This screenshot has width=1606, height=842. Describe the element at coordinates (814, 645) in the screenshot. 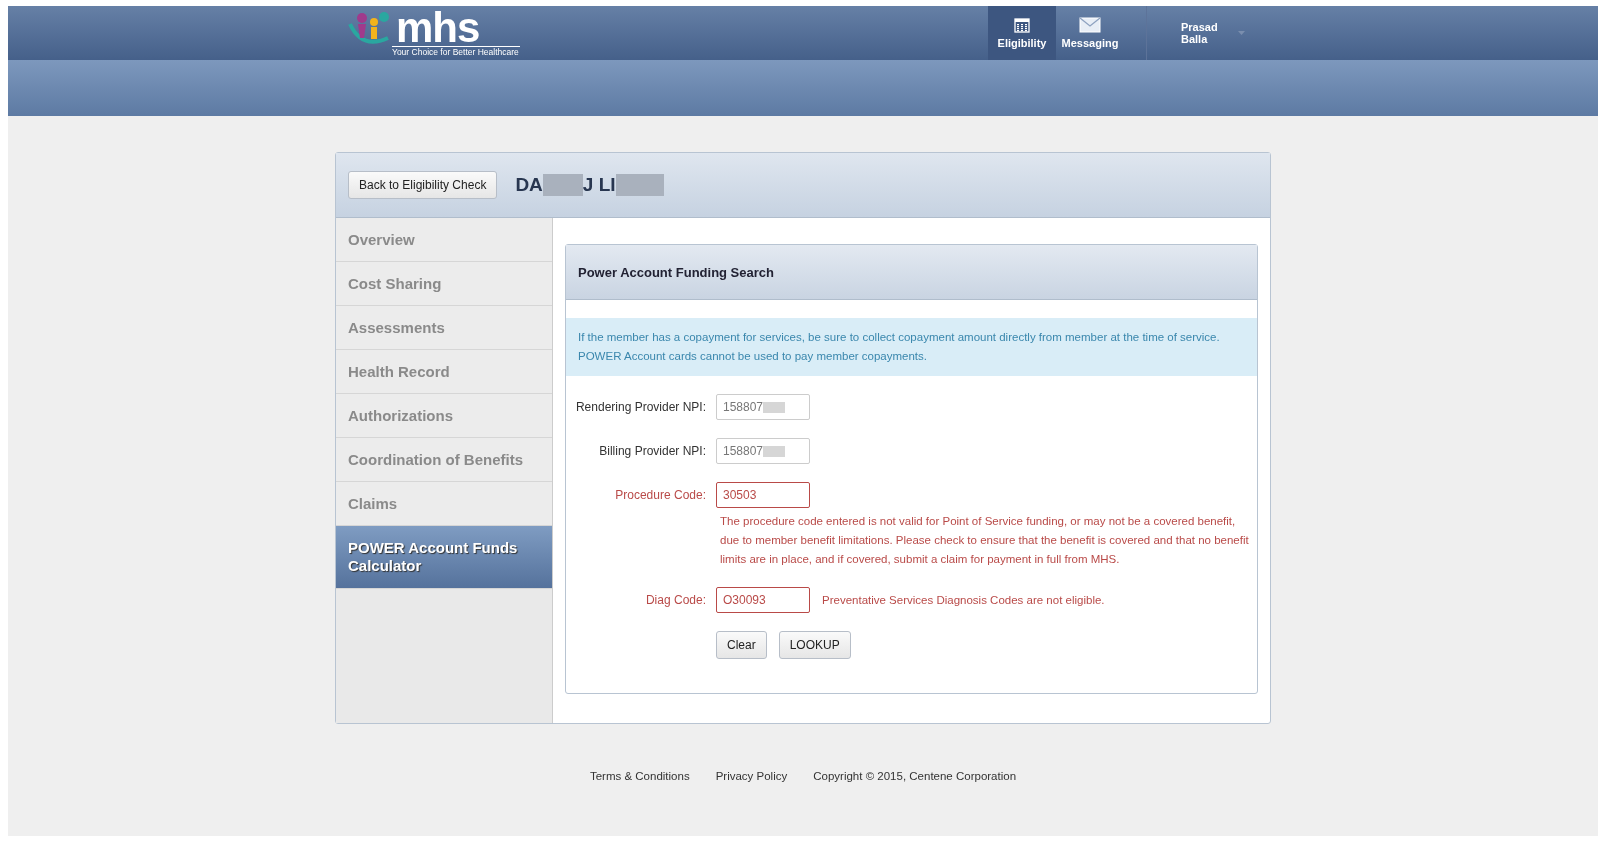

I see `form-button: LOOKUP` at that location.